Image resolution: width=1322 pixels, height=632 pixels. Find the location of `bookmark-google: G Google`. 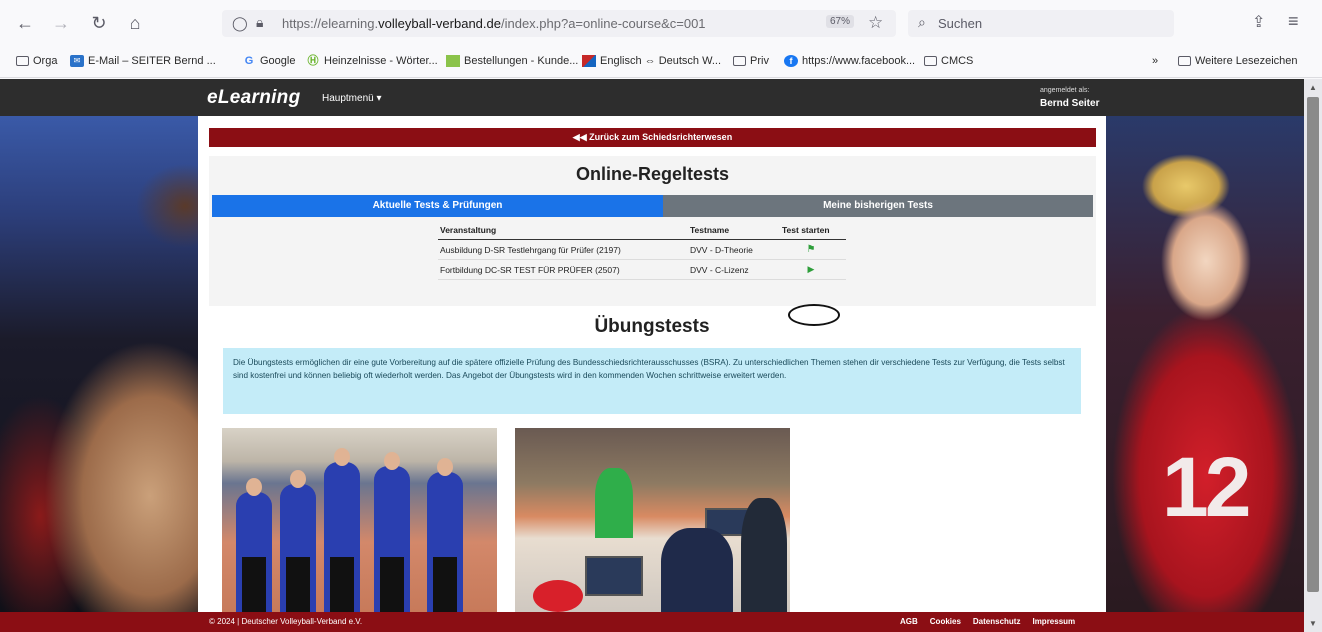

bookmark-google: G Google is located at coordinates (269, 61).